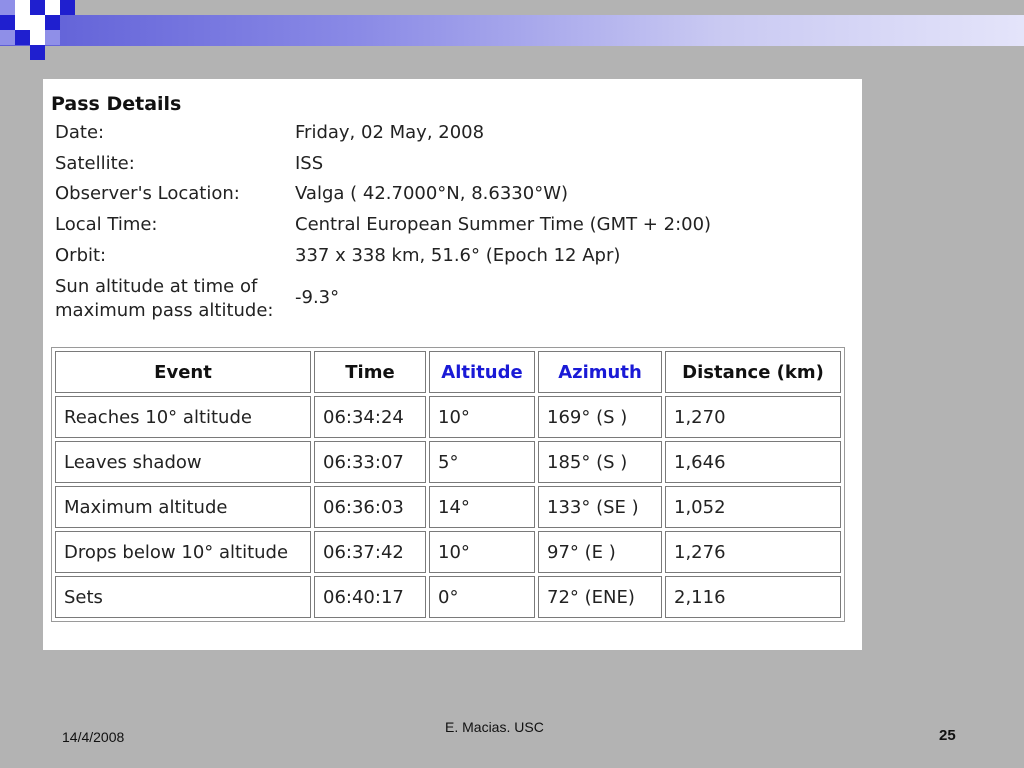  I want to click on cell-event: Maximum altitude, so click(183, 507).